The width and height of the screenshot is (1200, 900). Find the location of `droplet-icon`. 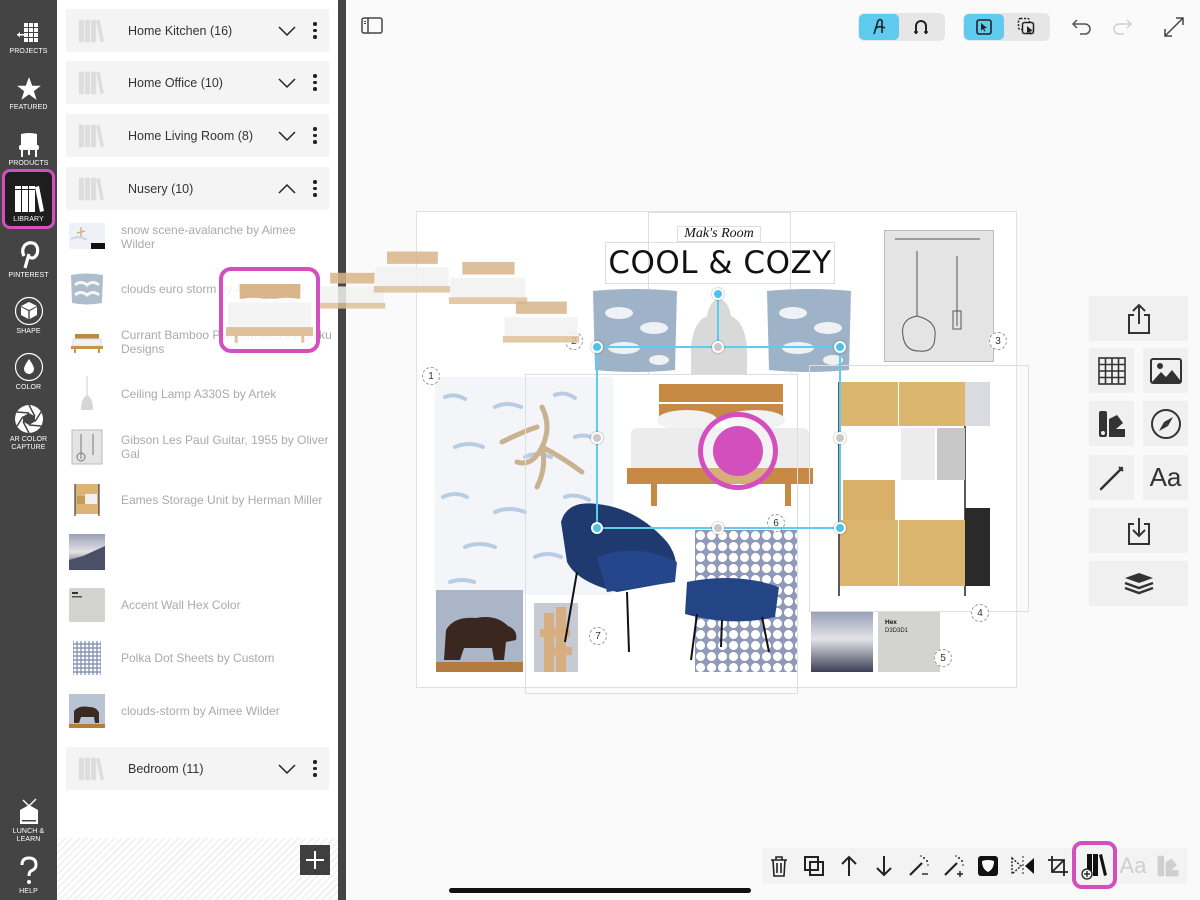

droplet-icon is located at coordinates (28, 367).